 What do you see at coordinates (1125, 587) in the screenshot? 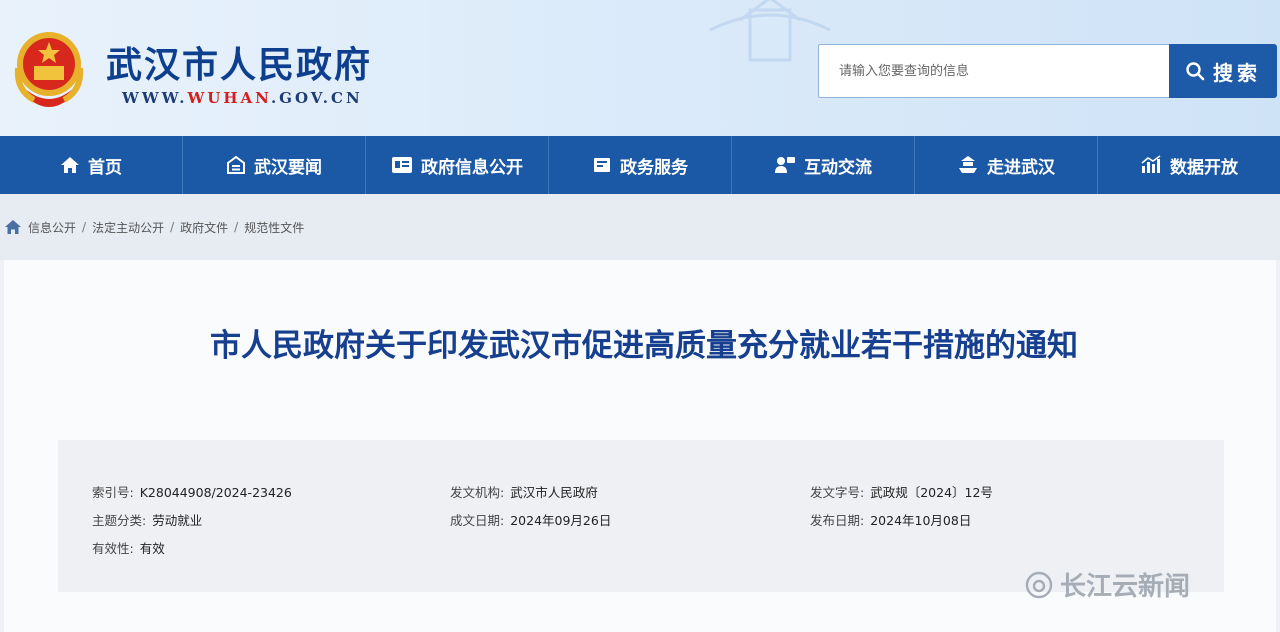
I see `watermark-text: 长江云新闻` at bounding box center [1125, 587].